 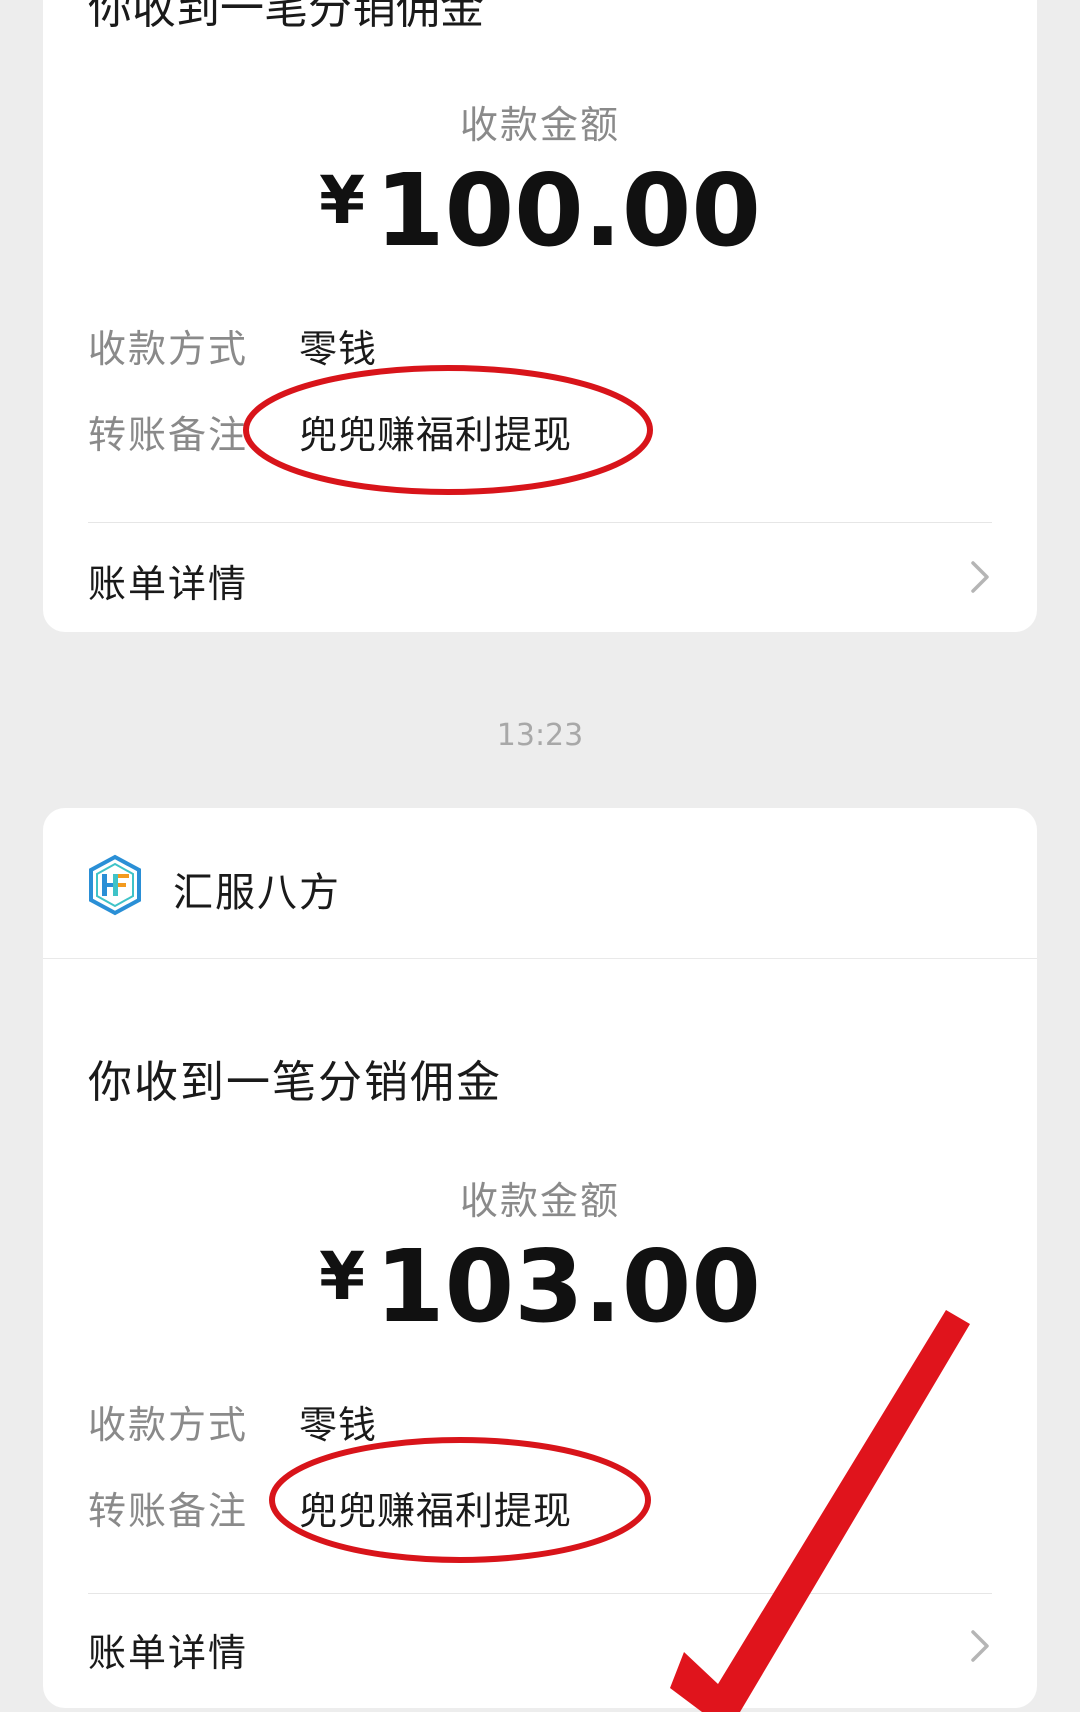 I want to click on amount-value: ¥100.00, so click(x=540, y=210).